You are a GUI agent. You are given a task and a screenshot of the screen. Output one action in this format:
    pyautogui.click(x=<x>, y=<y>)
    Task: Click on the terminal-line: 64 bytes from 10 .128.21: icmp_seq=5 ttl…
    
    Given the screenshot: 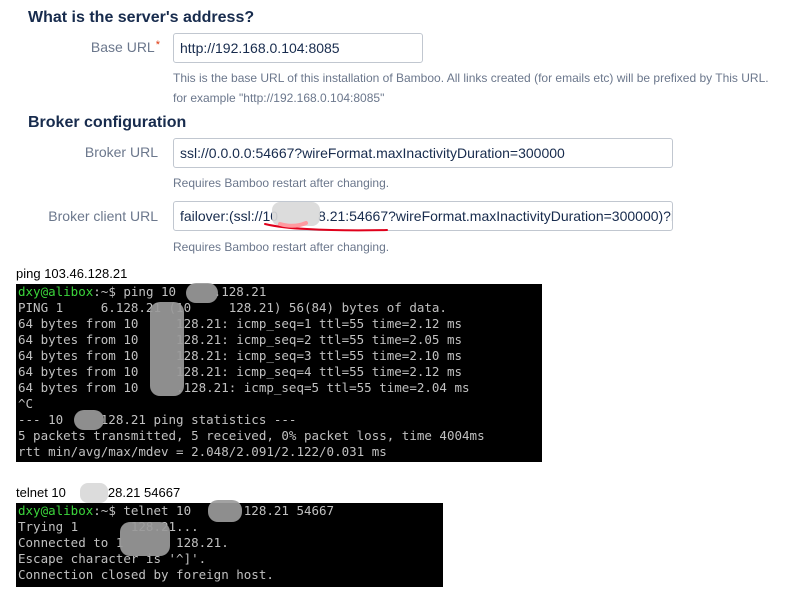 What is the action you would take?
    pyautogui.click(x=279, y=388)
    